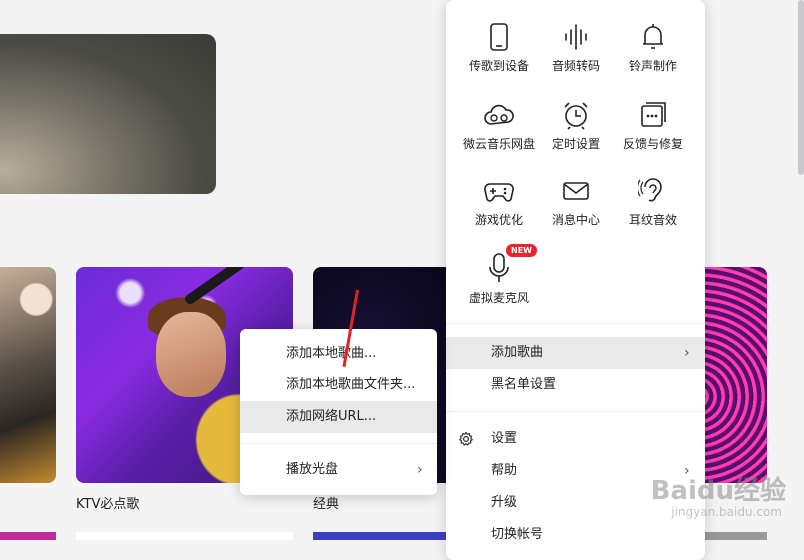 Image resolution: width=804 pixels, height=560 pixels. What do you see at coordinates (521, 250) in the screenshot?
I see `new-badge: NEW` at bounding box center [521, 250].